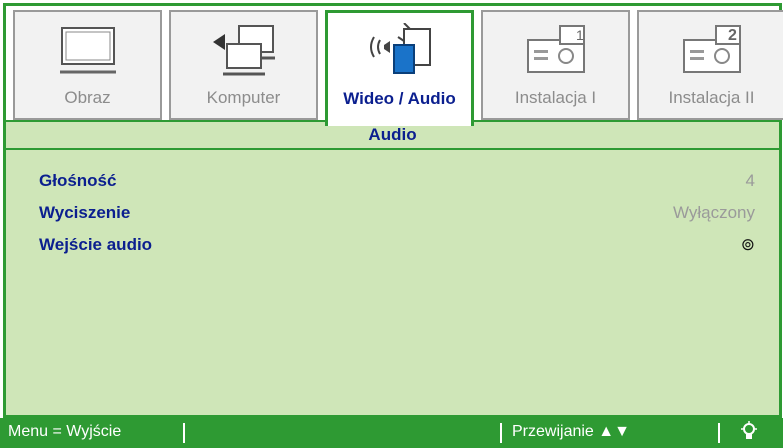 This screenshot has width=783, height=448. What do you see at coordinates (732, 35) in the screenshot?
I see `svg-text: 2` at bounding box center [732, 35].